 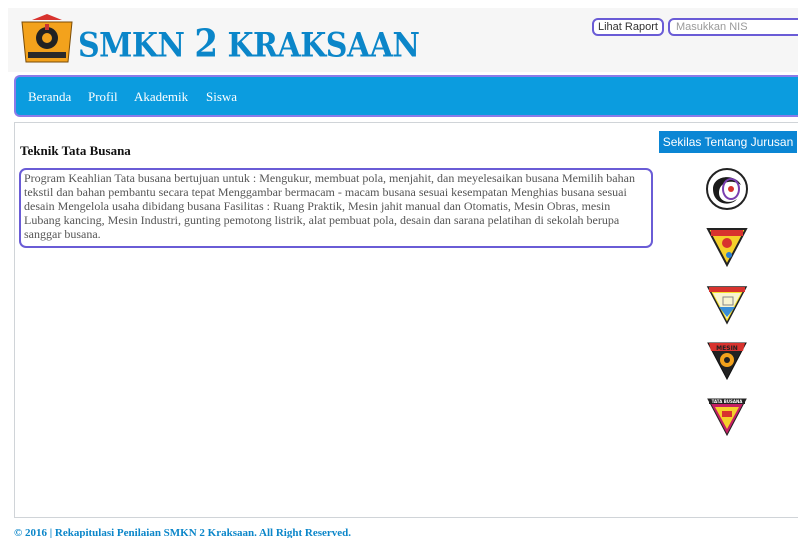 What do you see at coordinates (728, 401) in the screenshot?
I see `svg-text: TATA BUSANA` at bounding box center [728, 401].